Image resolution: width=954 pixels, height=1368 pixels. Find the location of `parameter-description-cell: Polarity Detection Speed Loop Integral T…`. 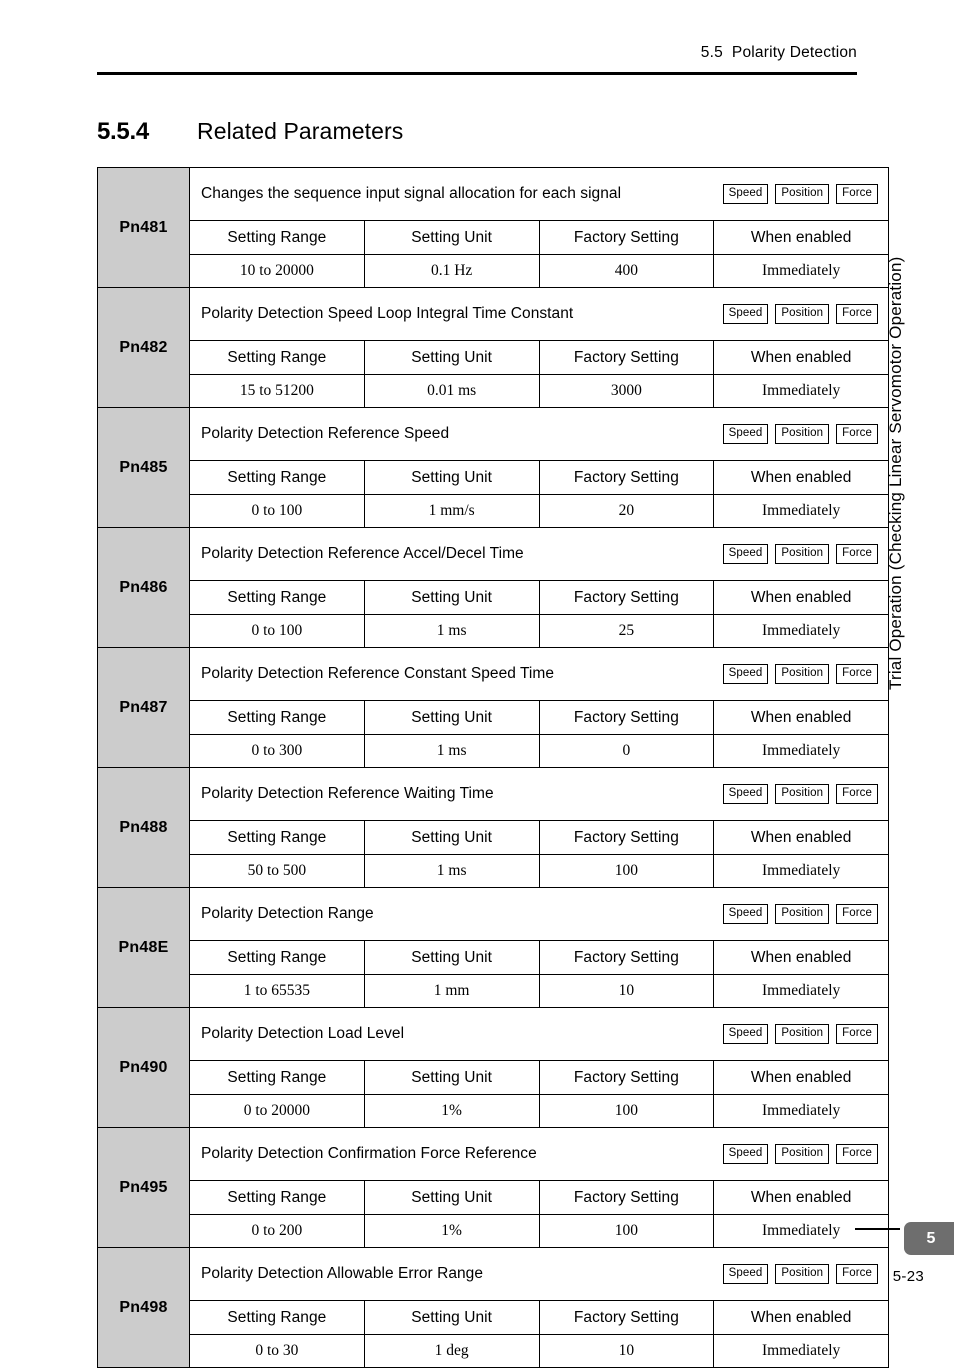

parameter-description-cell: Polarity Detection Speed Loop Integral T… is located at coordinates (539, 314).